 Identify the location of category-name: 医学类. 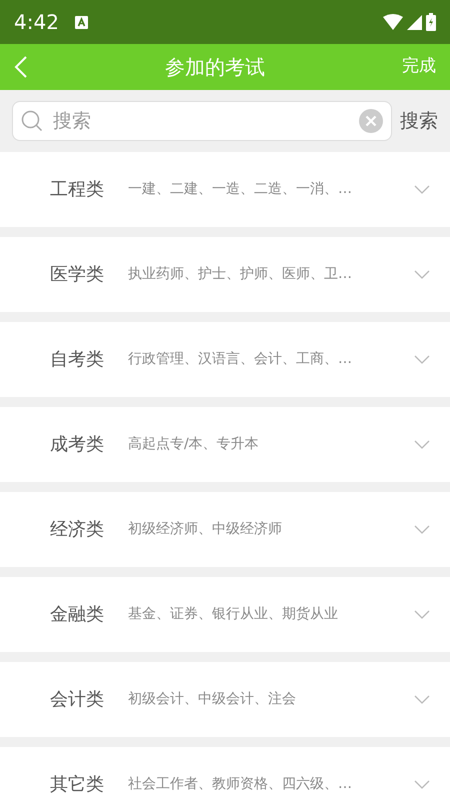
(77, 275).